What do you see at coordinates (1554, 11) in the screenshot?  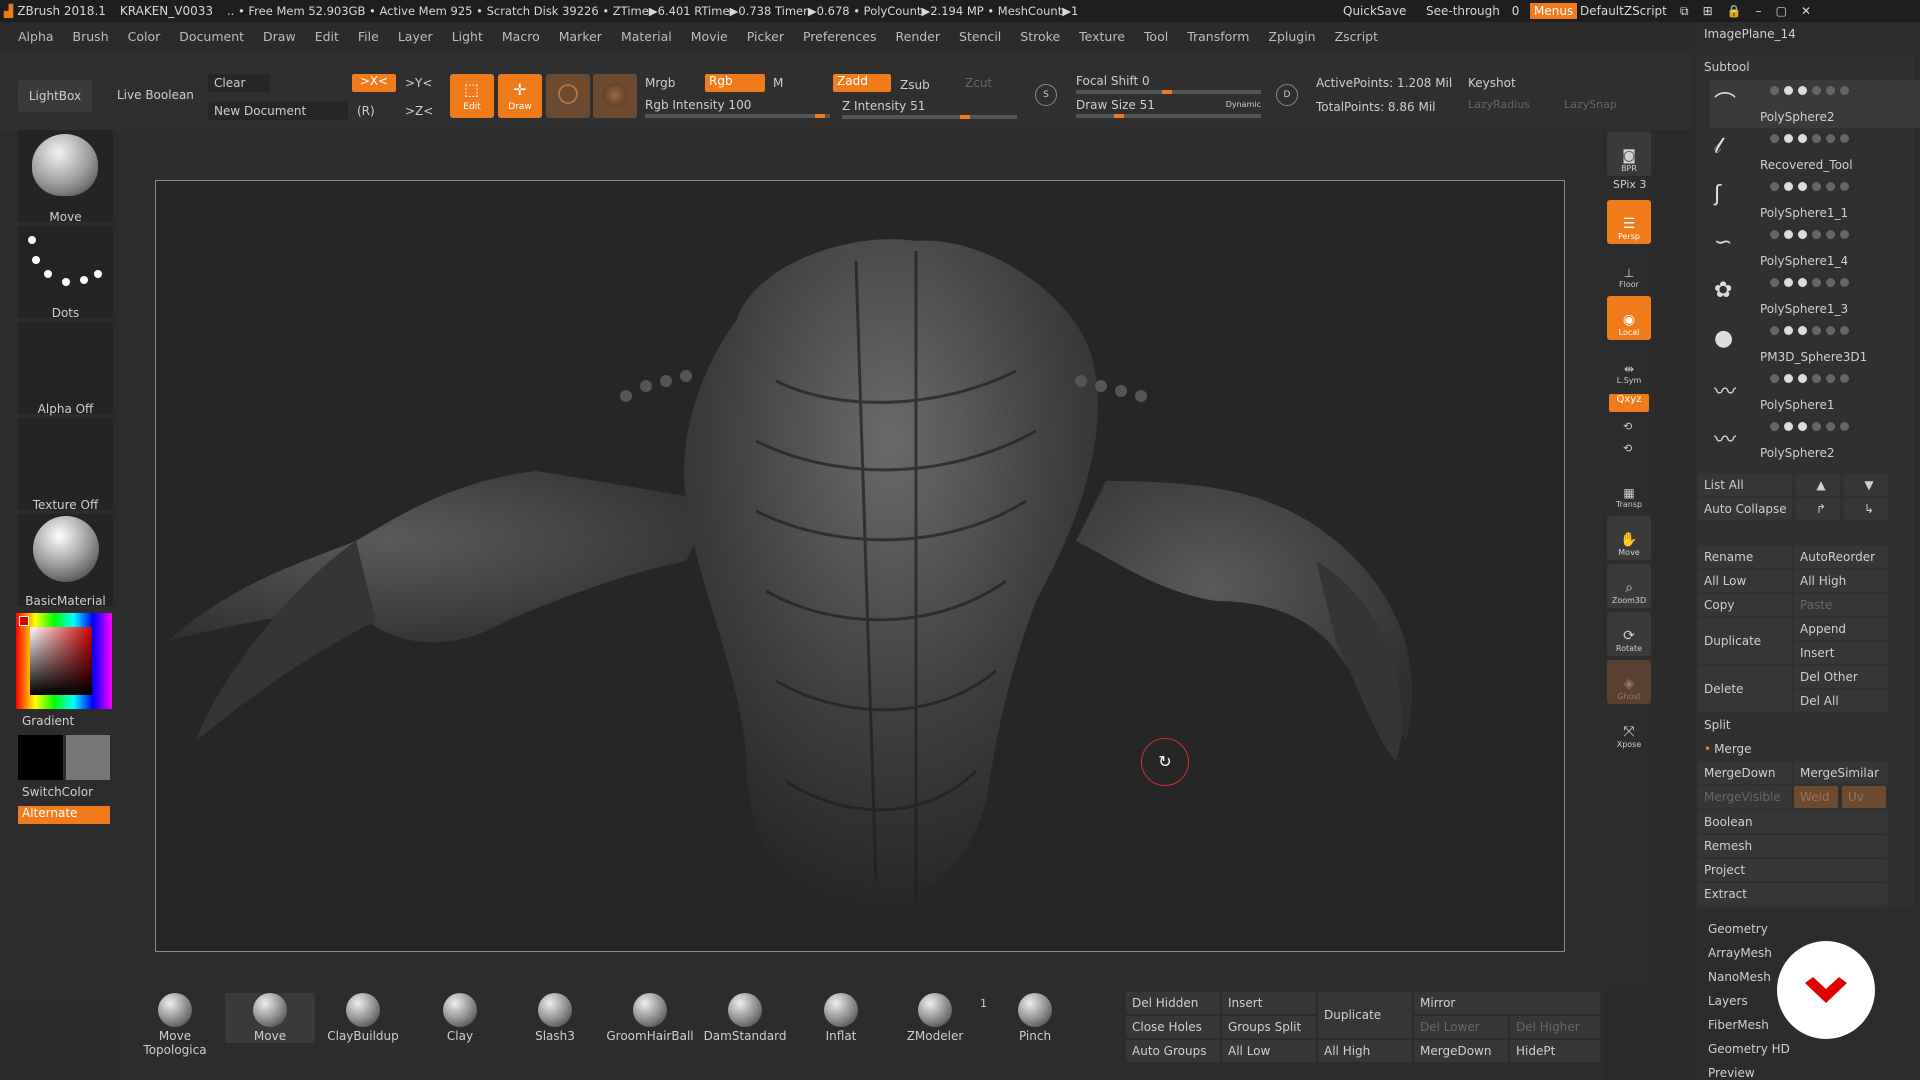 I see `menus-button: Menus` at bounding box center [1554, 11].